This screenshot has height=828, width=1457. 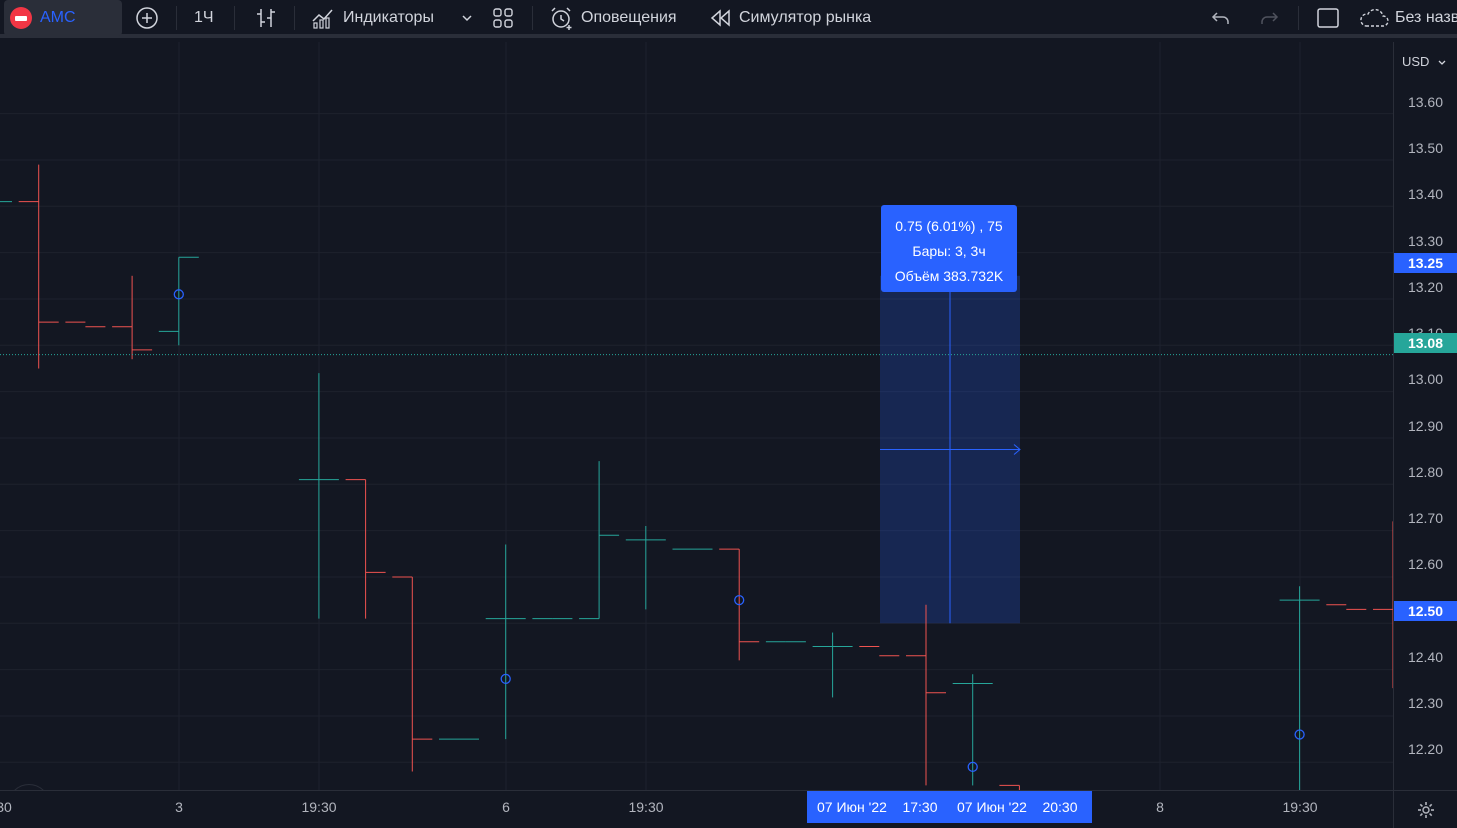 What do you see at coordinates (805, 17) in the screenshot?
I see `market-replay-label: Симулятор рынка` at bounding box center [805, 17].